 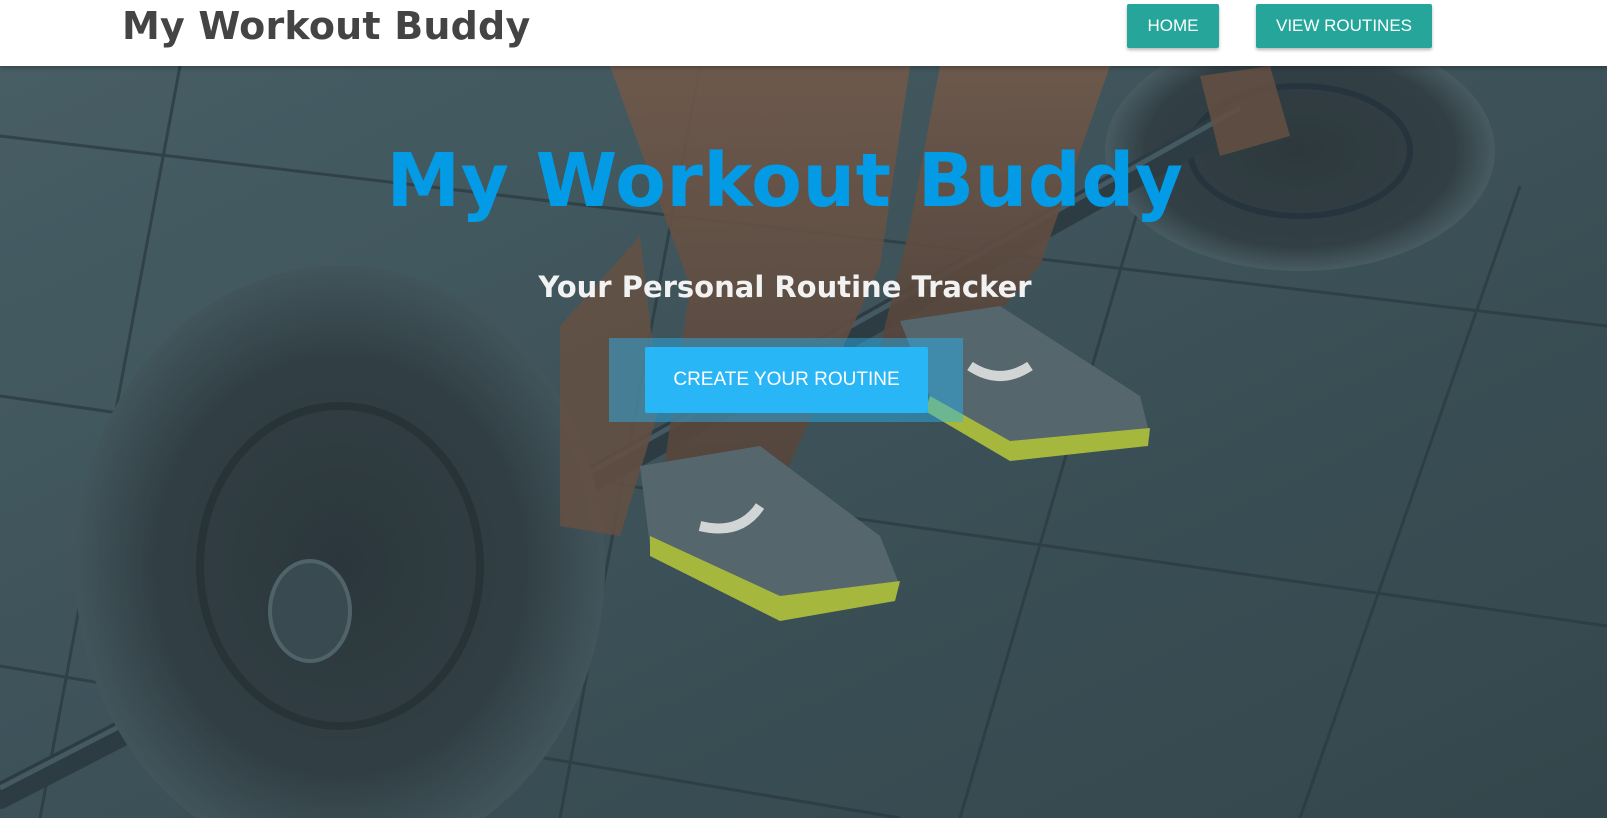 I want to click on hero-subtitle: Your Personal Routine Tracker, so click(x=785, y=287).